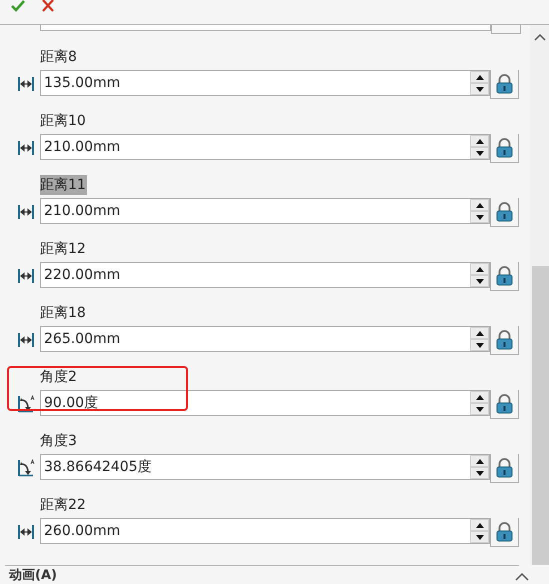 The image size is (549, 584). What do you see at coordinates (63, 313) in the screenshot?
I see `parameter-label: 距离18` at bounding box center [63, 313].